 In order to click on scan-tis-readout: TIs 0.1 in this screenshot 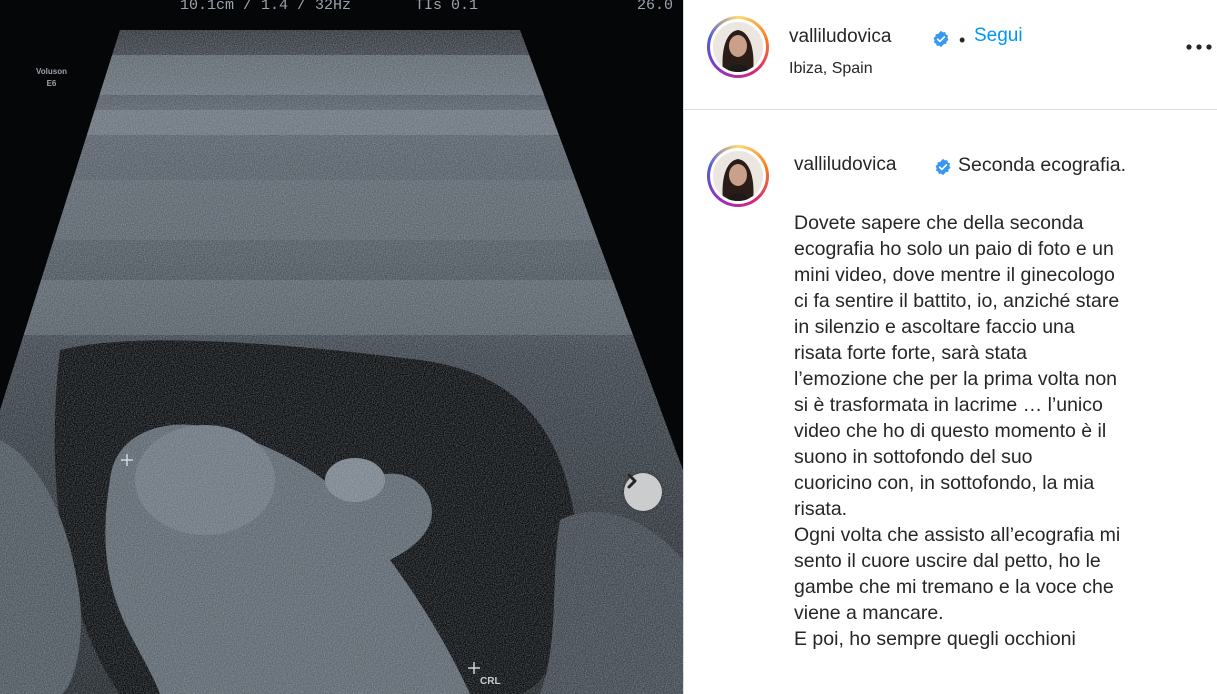, I will do `click(447, 7)`.